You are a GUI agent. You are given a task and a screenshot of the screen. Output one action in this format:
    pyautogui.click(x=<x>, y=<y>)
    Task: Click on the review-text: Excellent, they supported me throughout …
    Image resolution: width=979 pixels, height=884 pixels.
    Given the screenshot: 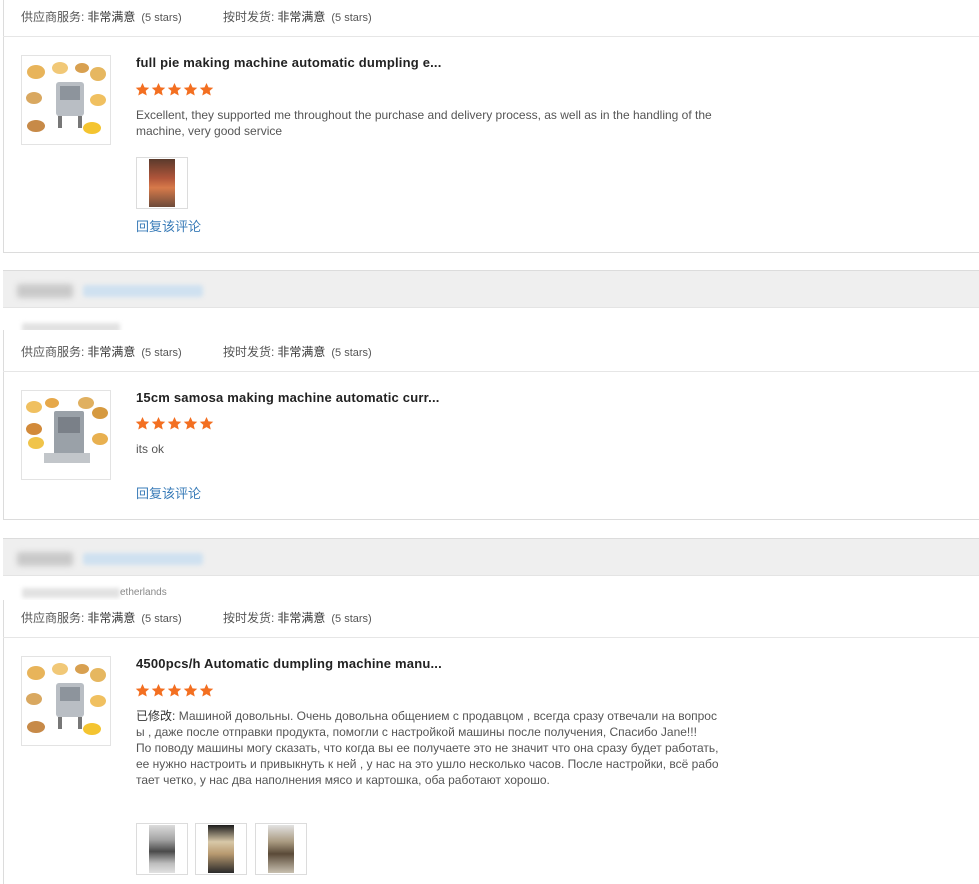 What is the action you would take?
    pyautogui.click(x=424, y=123)
    